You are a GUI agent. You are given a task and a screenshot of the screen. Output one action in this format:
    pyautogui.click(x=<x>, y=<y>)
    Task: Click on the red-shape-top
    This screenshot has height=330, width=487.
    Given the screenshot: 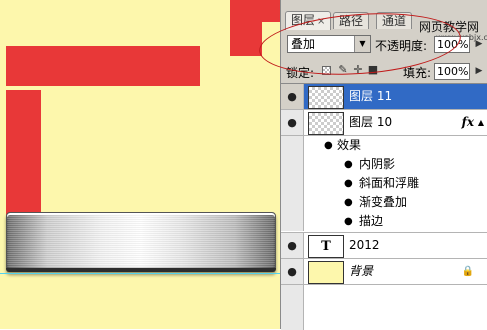 What is the action you would take?
    pyautogui.click(x=246, y=28)
    